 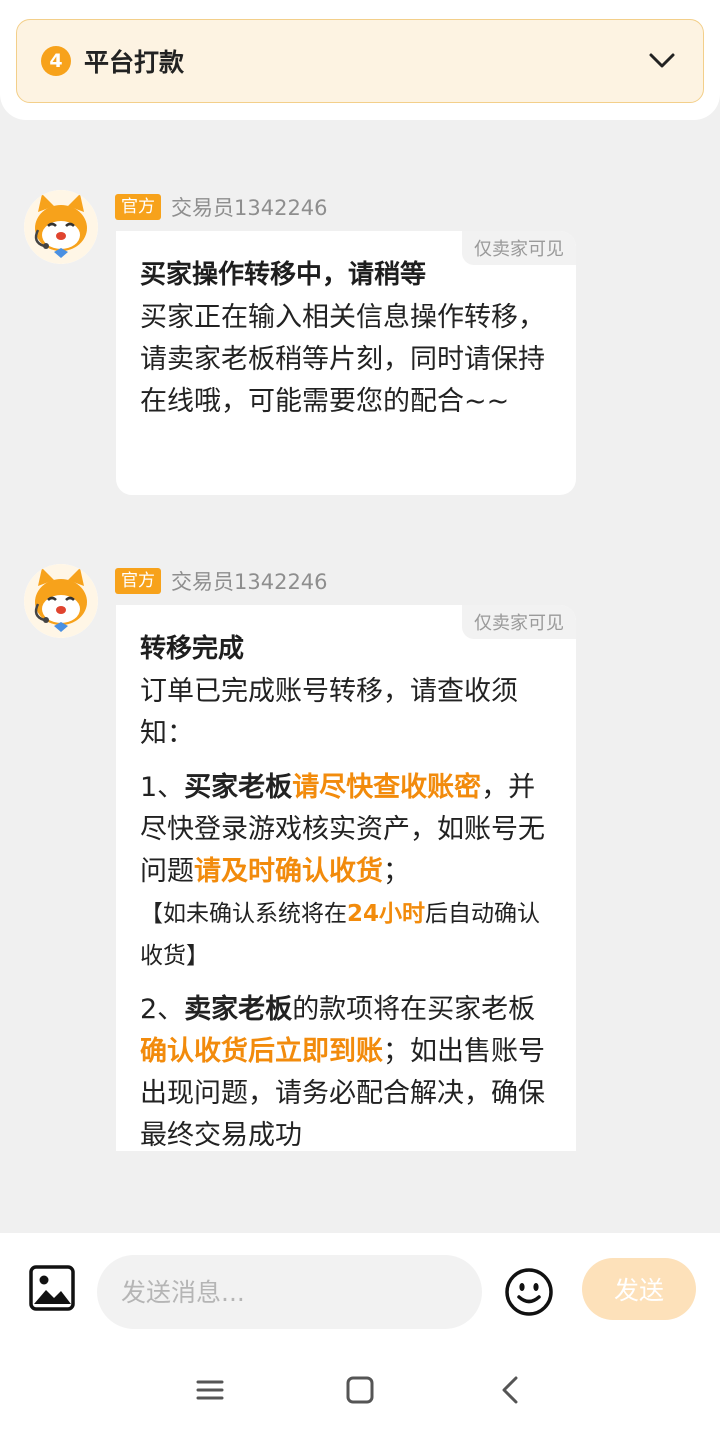 I want to click on notice-item-1-note: 【如未确认系统将在24小时后自动确认收货】, so click(x=346, y=935).